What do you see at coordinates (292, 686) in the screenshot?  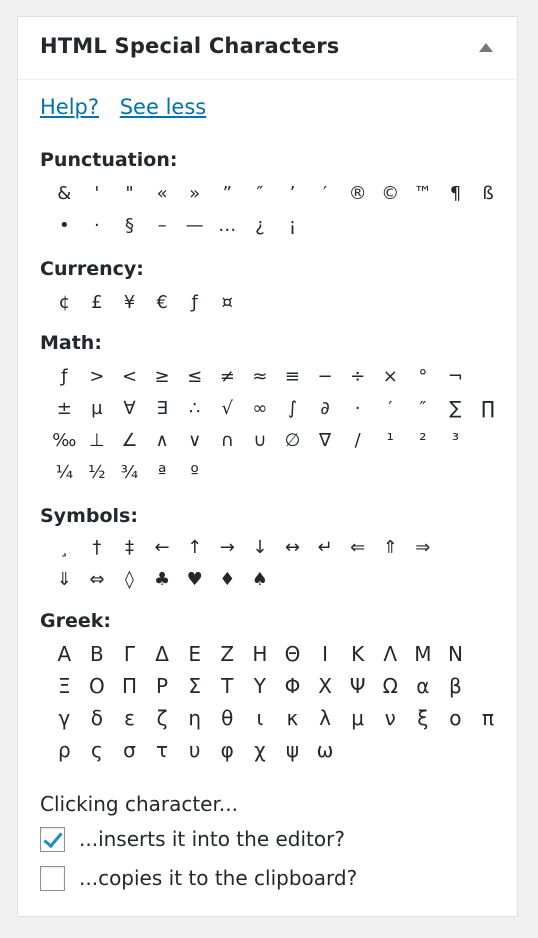 I see `char-button: Φ` at bounding box center [292, 686].